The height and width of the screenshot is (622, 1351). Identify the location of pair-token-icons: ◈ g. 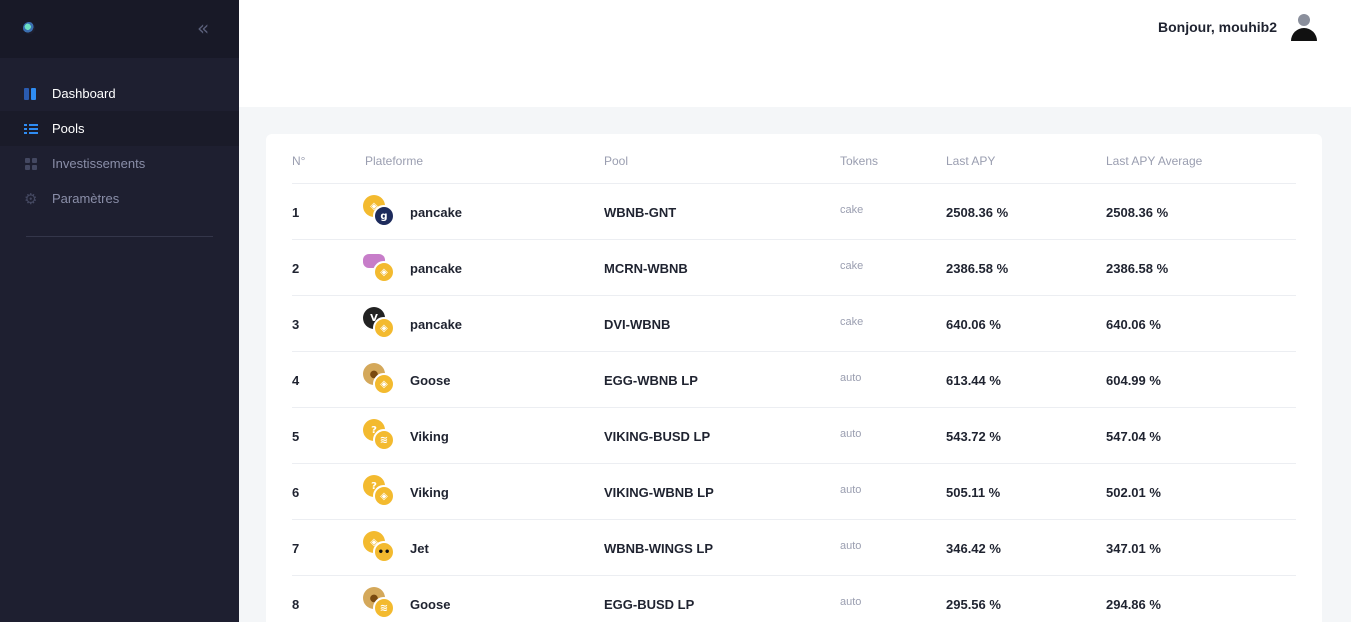
(380, 212).